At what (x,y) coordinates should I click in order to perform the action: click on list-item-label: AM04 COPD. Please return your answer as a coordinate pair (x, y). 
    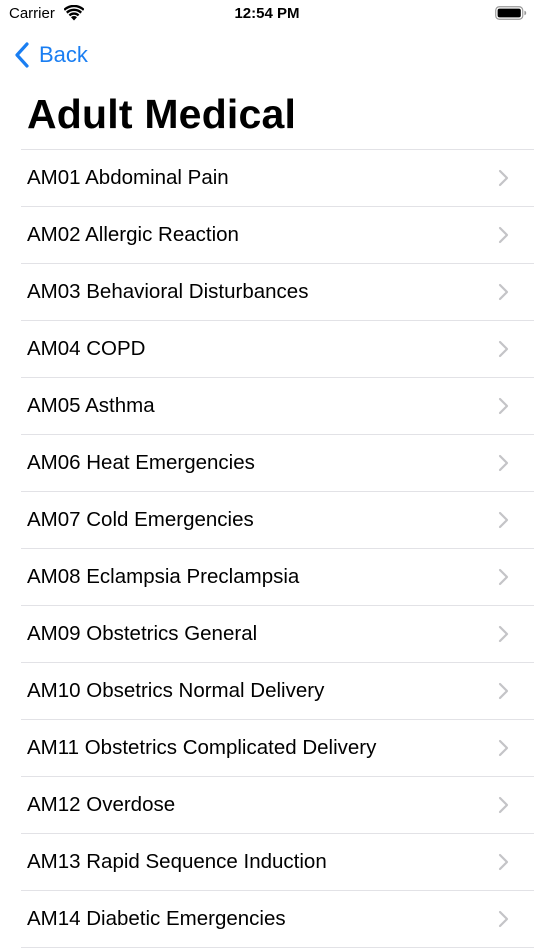
    Looking at the image, I should click on (86, 348).